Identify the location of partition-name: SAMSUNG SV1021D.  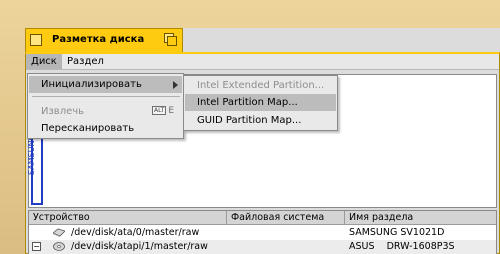
(397, 232).